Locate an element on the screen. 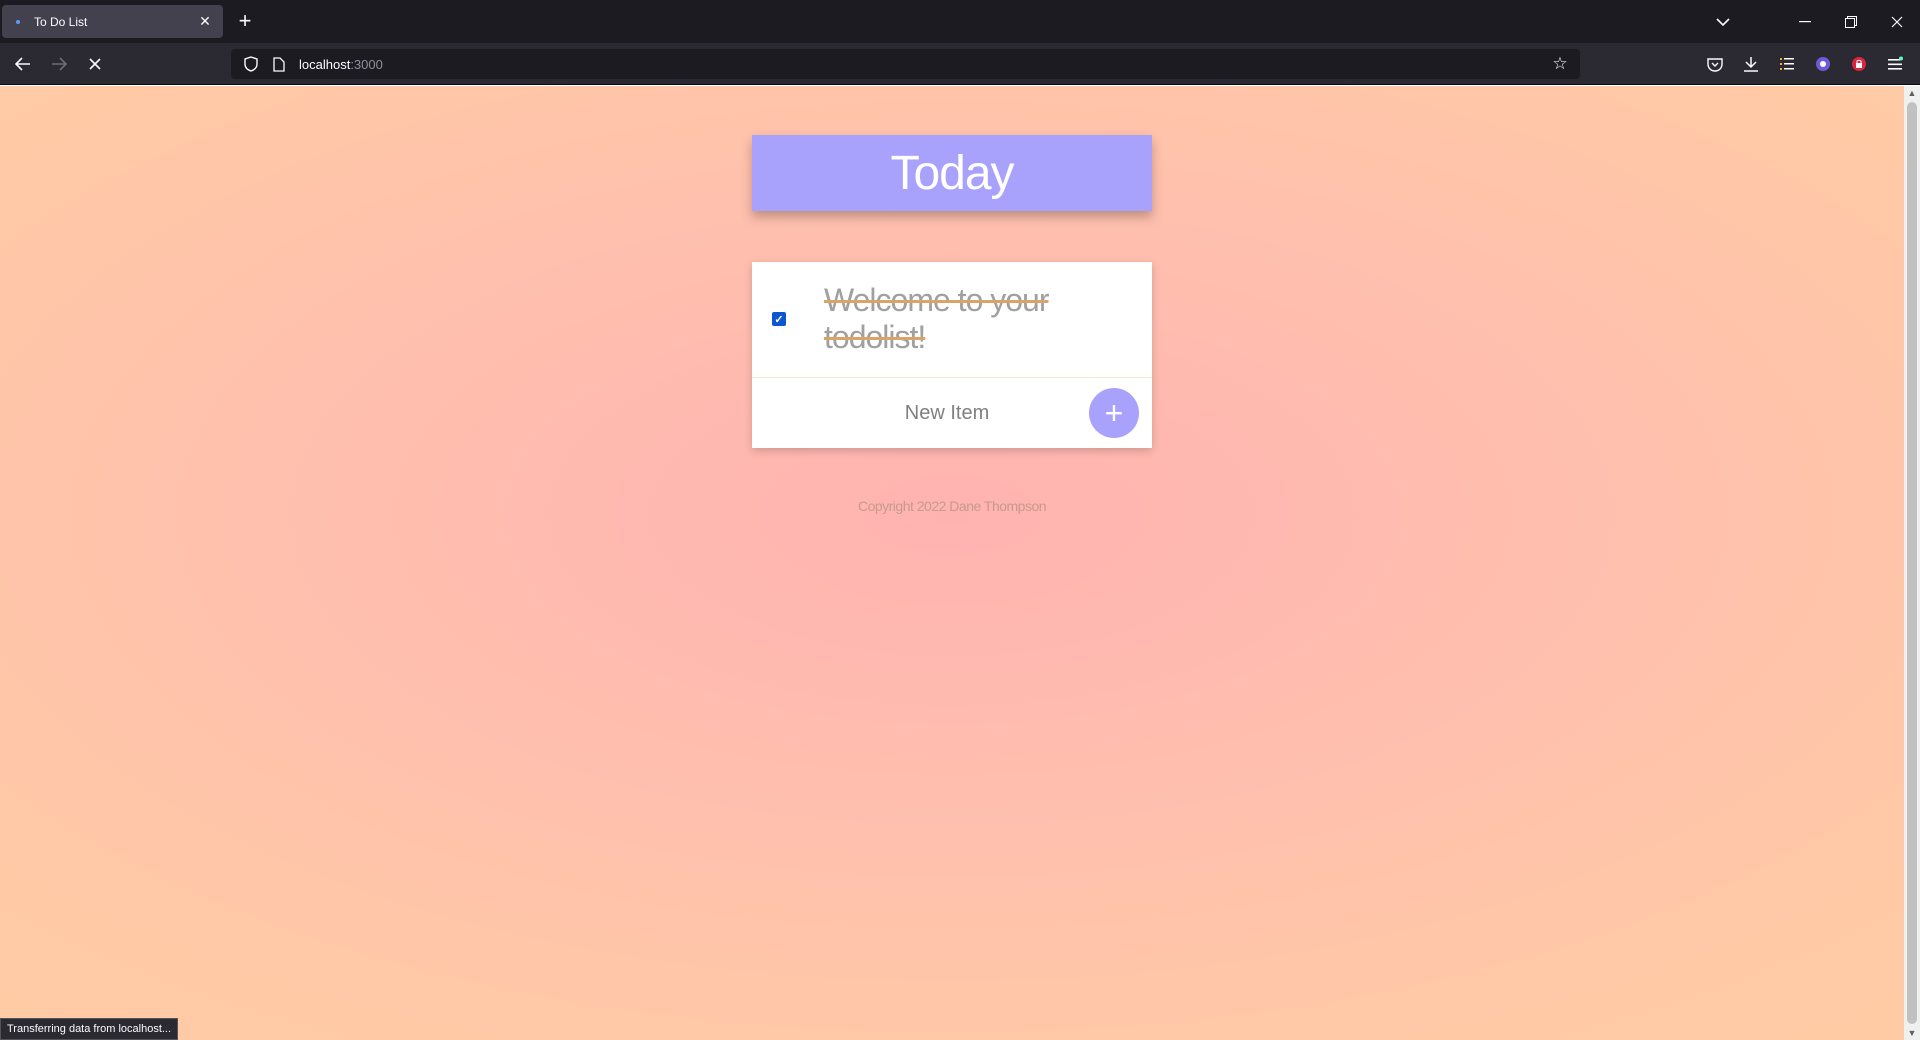 The height and width of the screenshot is (1040, 1920). scrollbar-thumb is located at coordinates (1912, 563).